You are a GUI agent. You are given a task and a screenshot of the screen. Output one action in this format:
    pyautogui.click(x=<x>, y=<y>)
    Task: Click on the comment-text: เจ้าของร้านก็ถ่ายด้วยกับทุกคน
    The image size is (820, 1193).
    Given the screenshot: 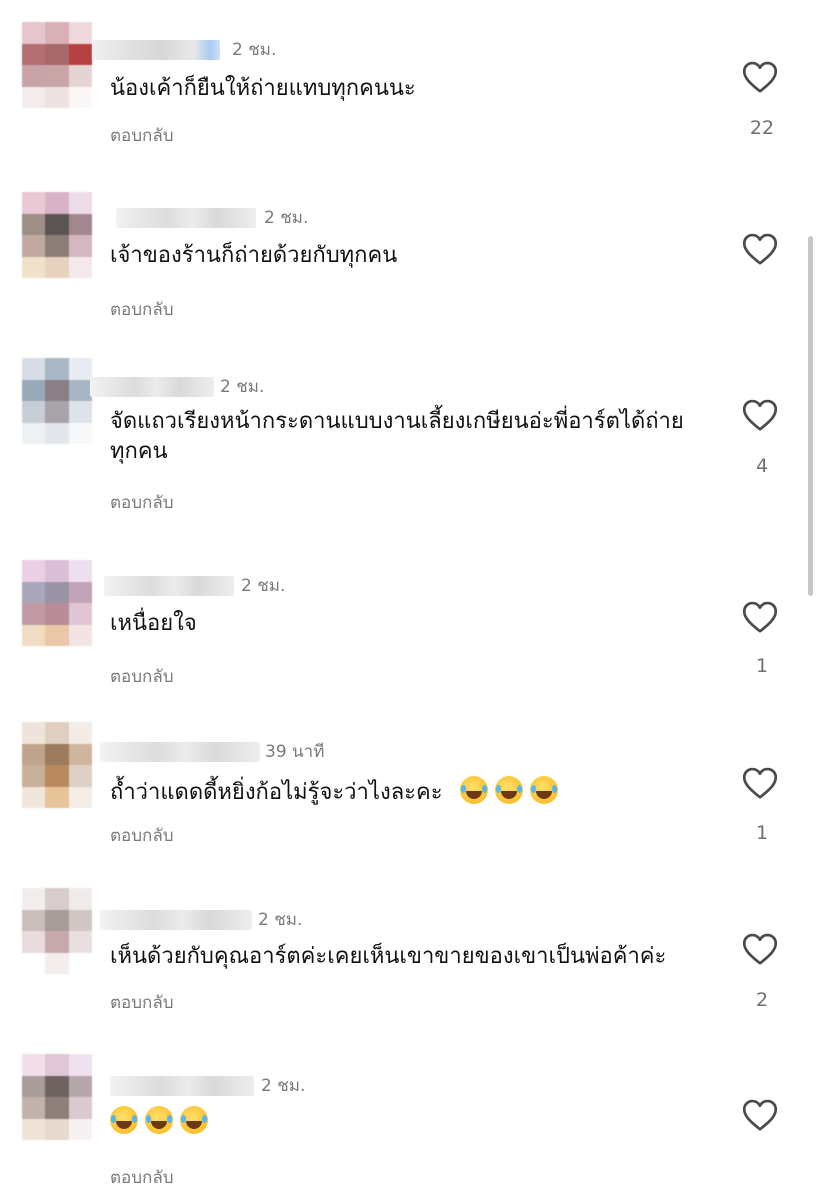 What is the action you would take?
    pyautogui.click(x=410, y=256)
    